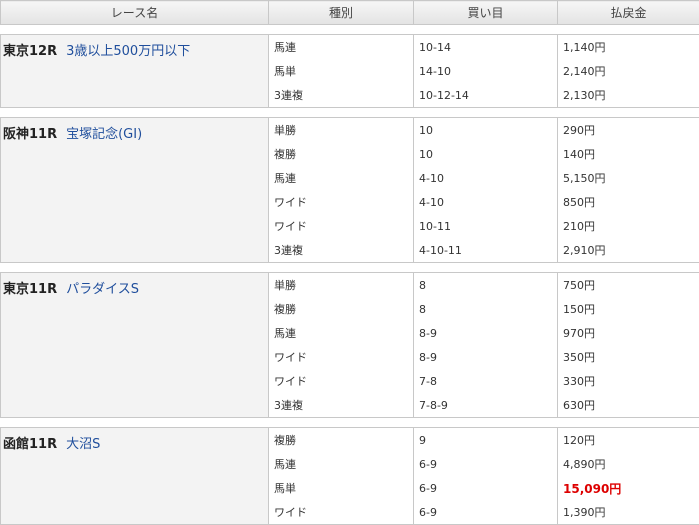 This screenshot has height=525, width=699. What do you see at coordinates (628, 202) in the screenshot?
I see `payout-cell: 850円` at bounding box center [628, 202].